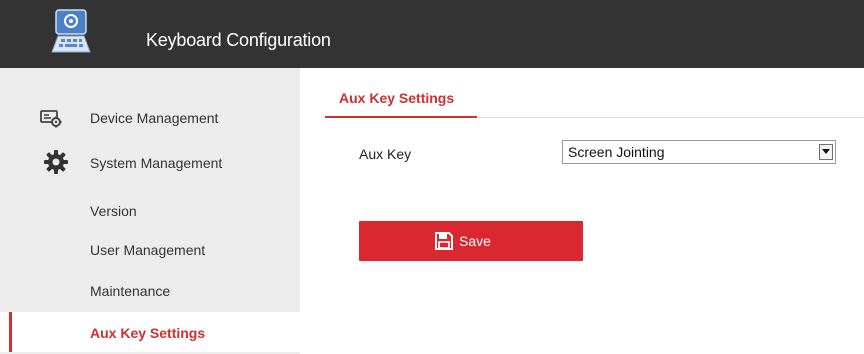  I want to click on sidebar-item-label: Aux Key Settings, so click(148, 333).